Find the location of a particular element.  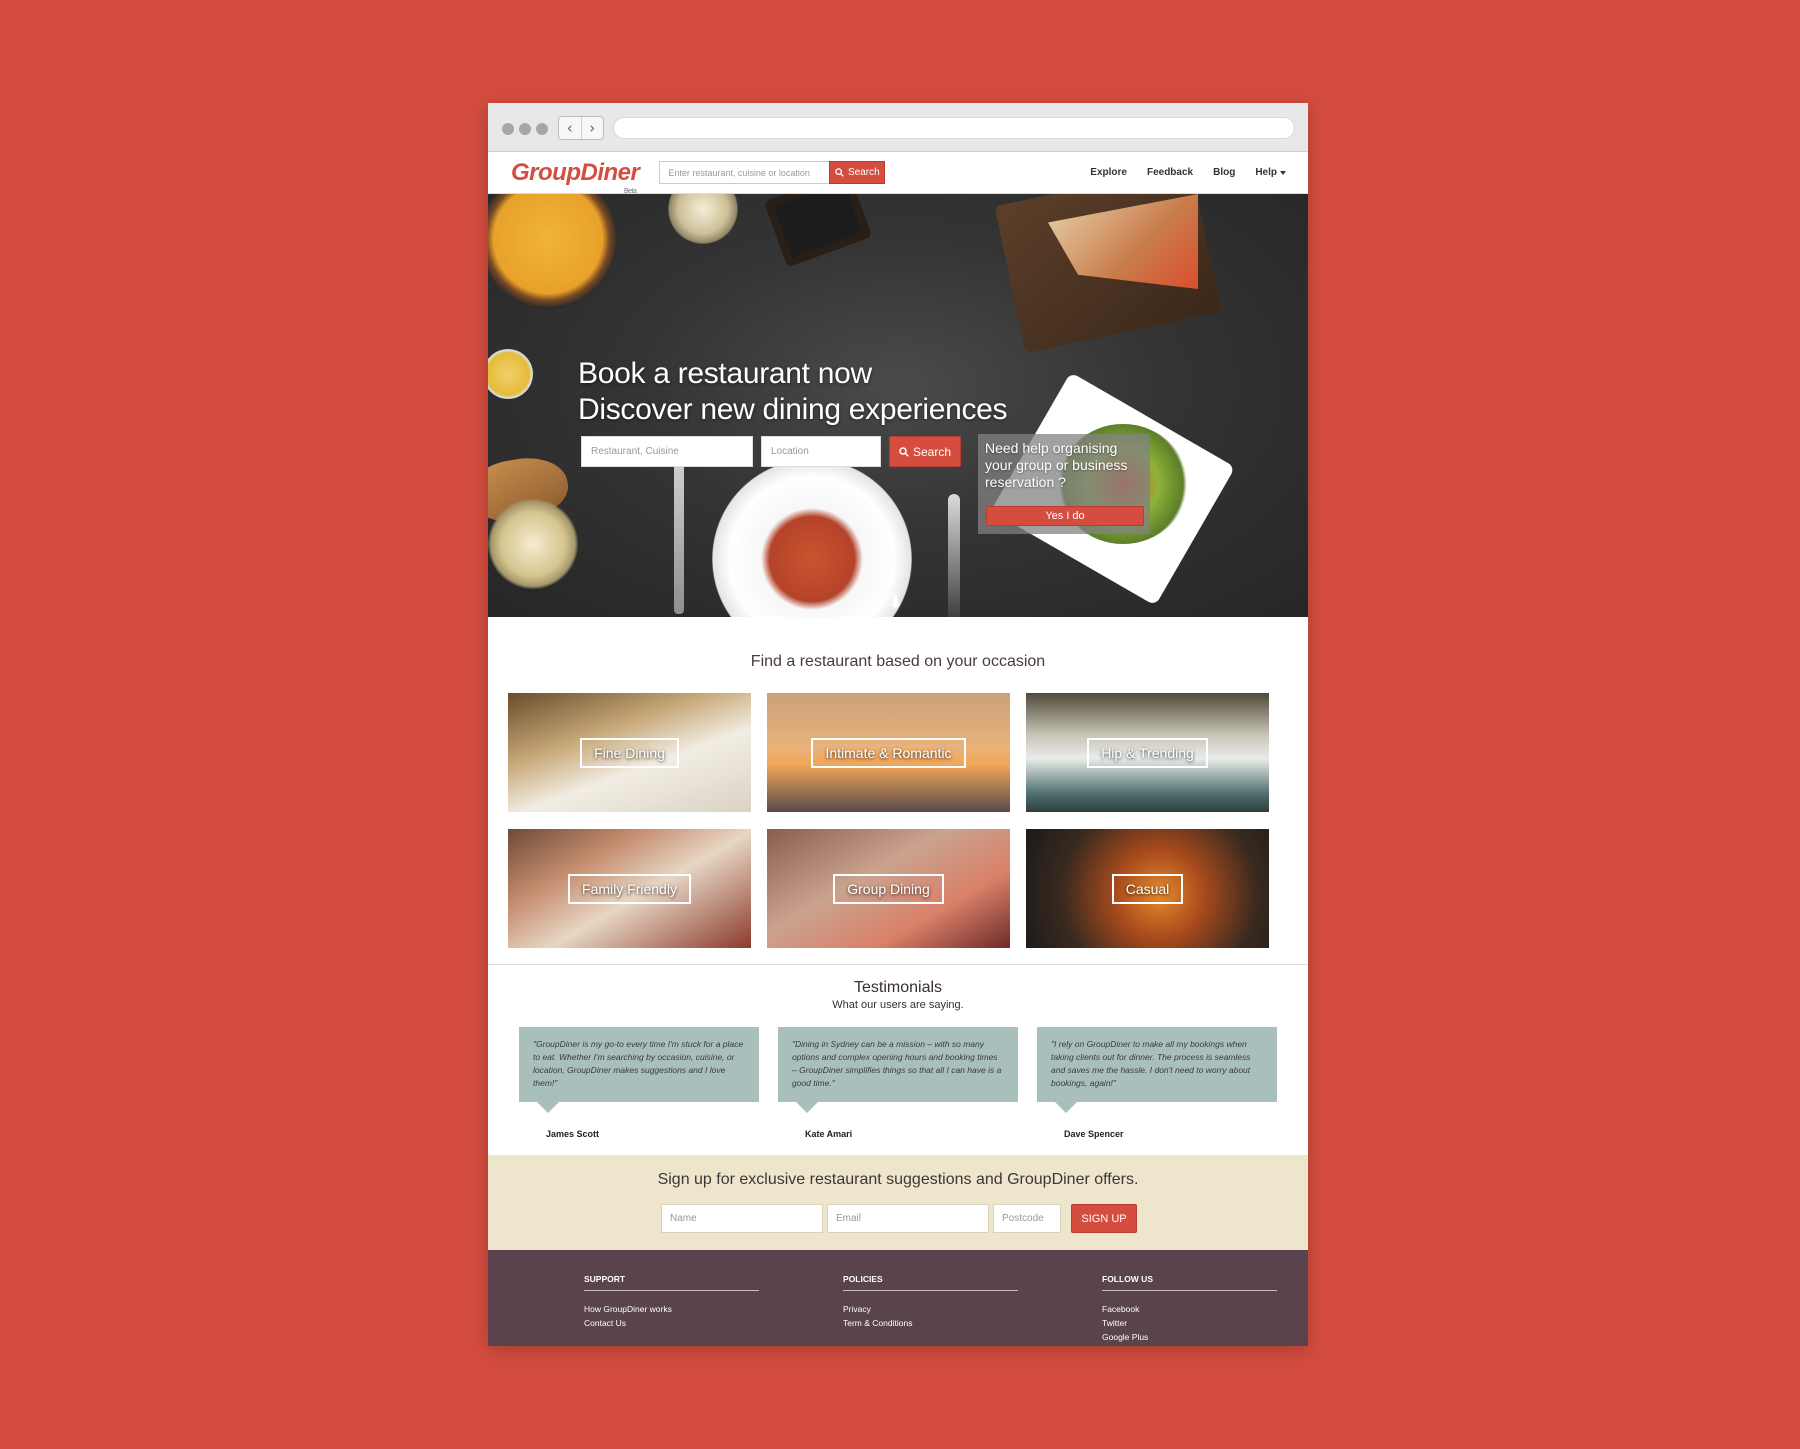

arrow-down-icon: ⬇ is located at coordinates (895, 602).